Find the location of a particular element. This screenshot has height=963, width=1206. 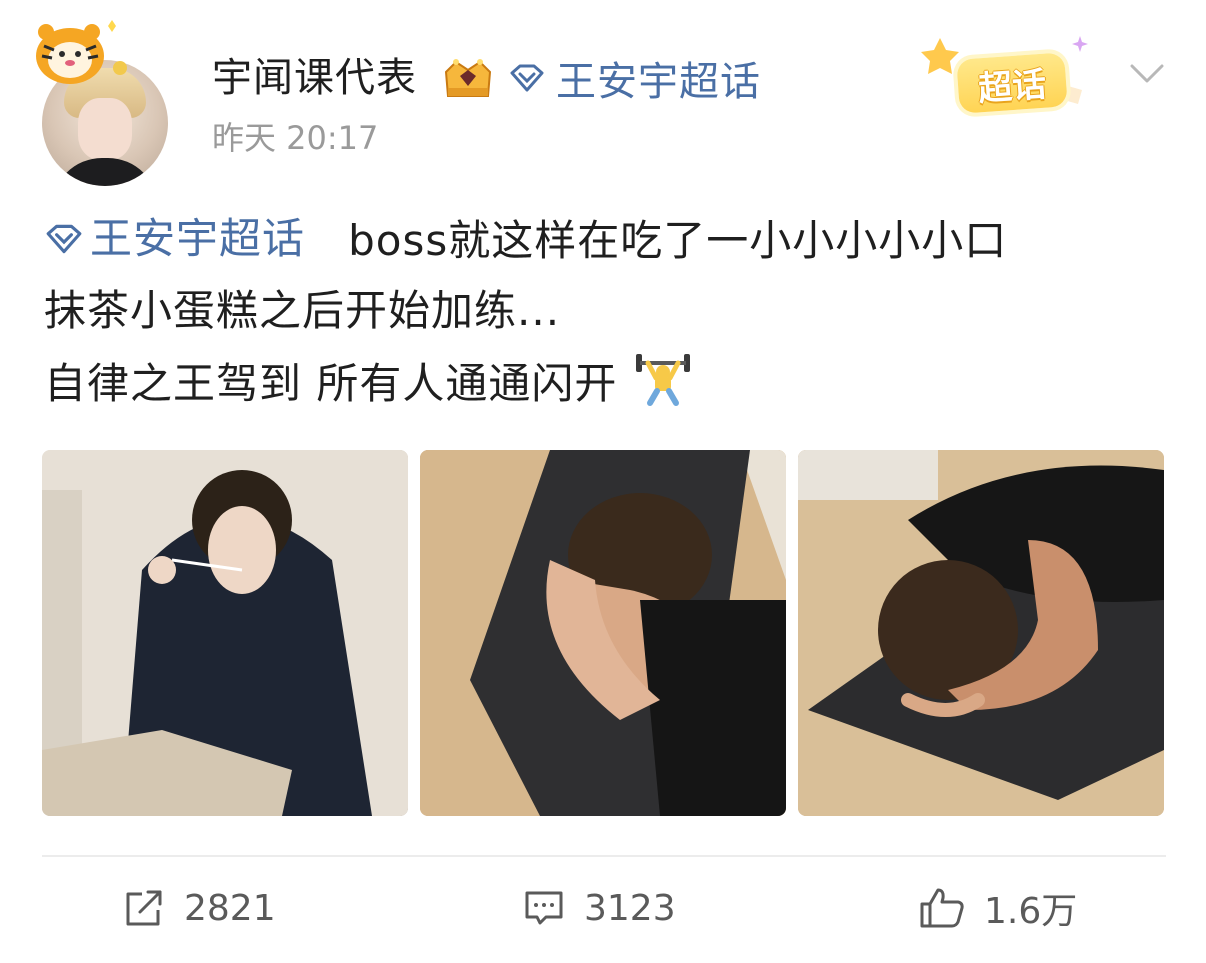

avatar-wrap is located at coordinates (102, 101).